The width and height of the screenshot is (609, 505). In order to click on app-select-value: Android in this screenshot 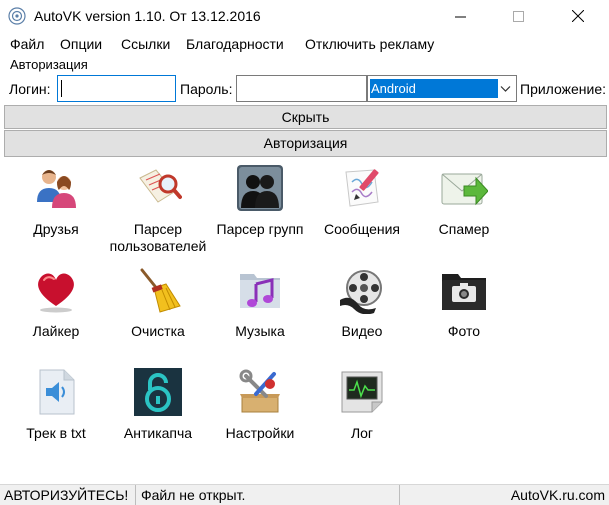, I will do `click(434, 88)`.